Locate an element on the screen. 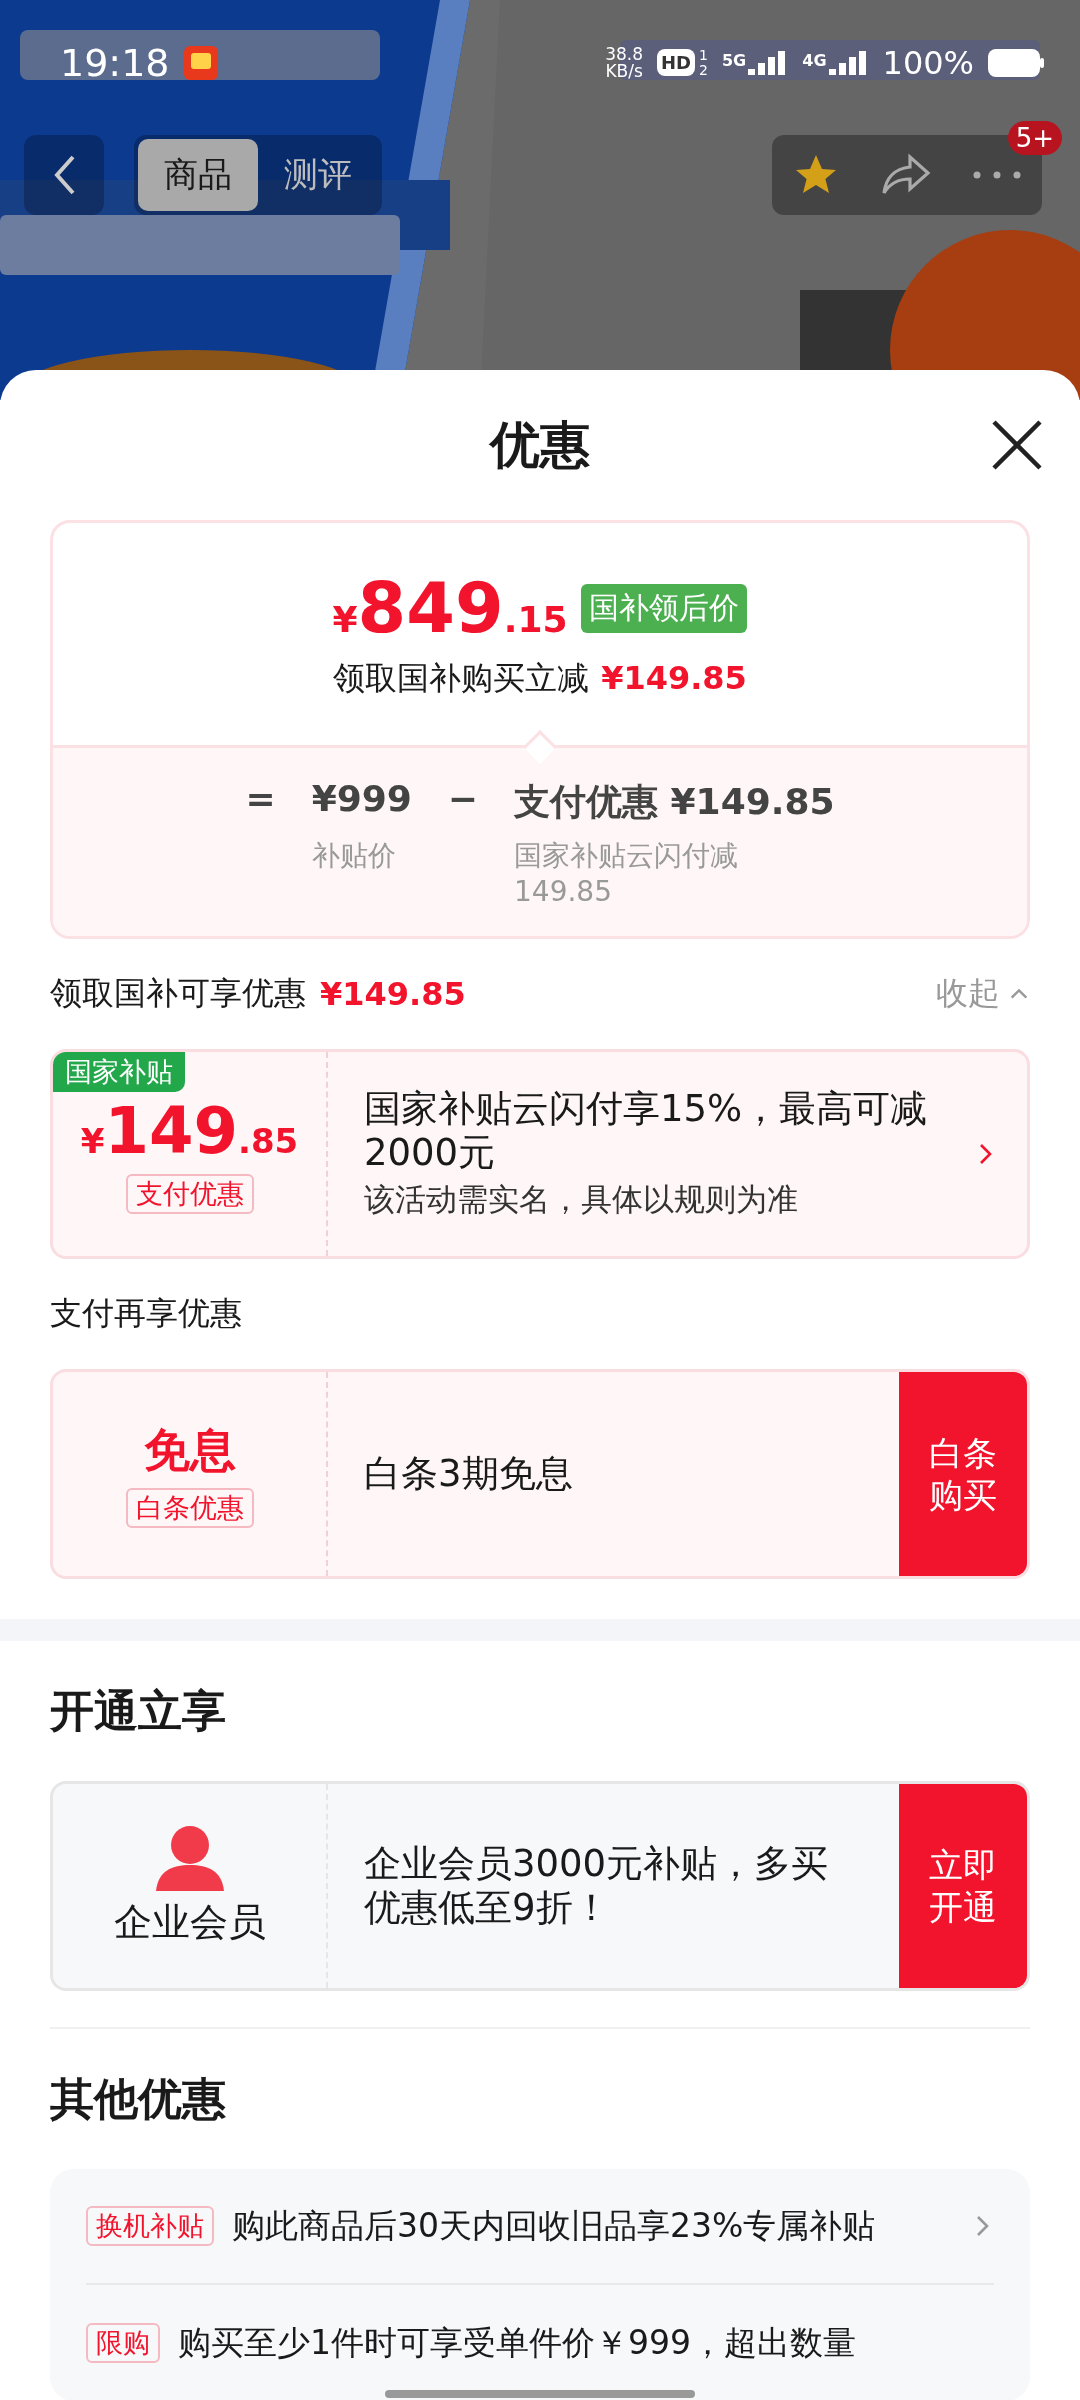 The image size is (1080, 2400). section-heading: 开通立享 is located at coordinates (138, 1710).